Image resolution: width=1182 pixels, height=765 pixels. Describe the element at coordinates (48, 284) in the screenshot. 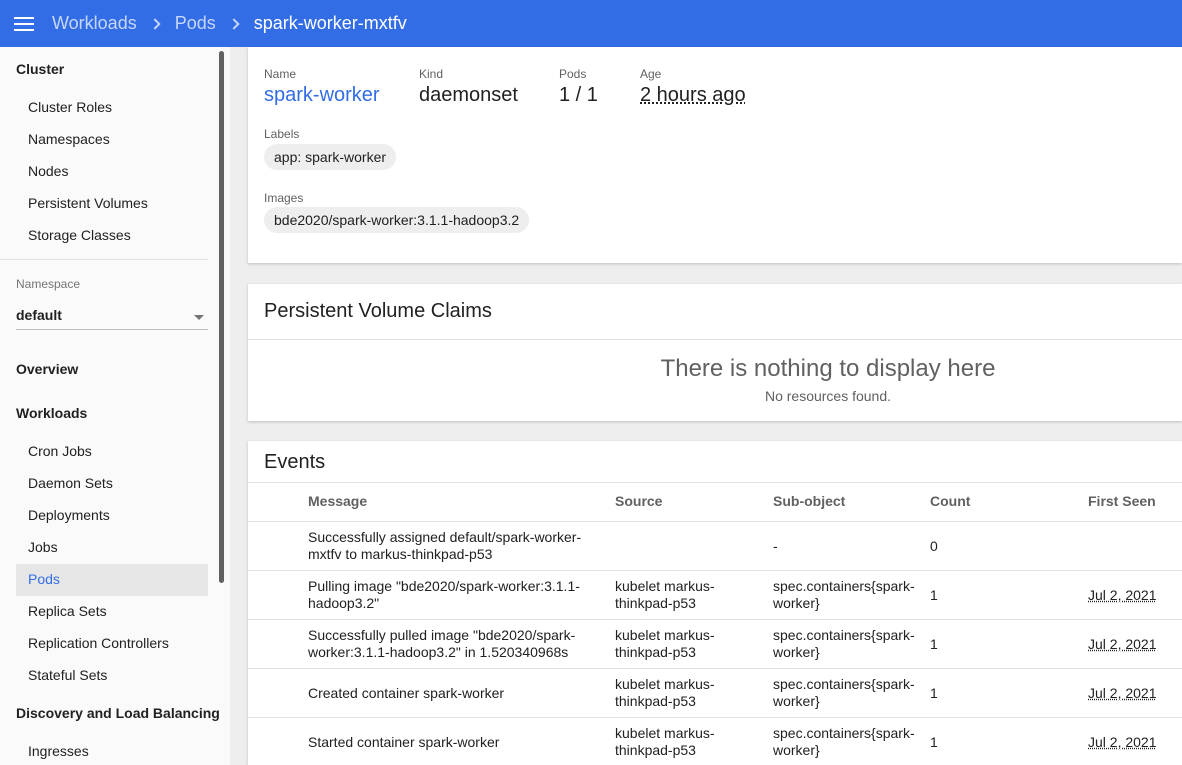

I see `namespace-label: Namespace` at that location.